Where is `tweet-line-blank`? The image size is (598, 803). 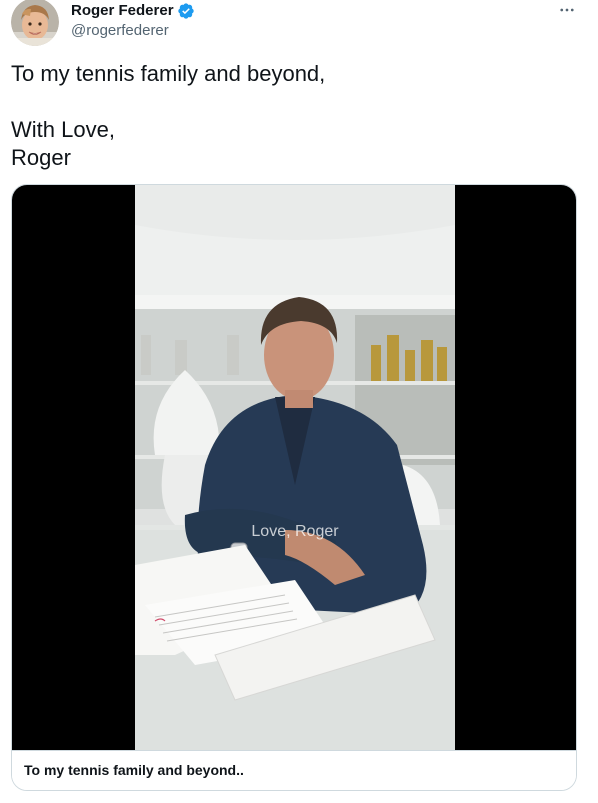
tweet-line-blank is located at coordinates (168, 102).